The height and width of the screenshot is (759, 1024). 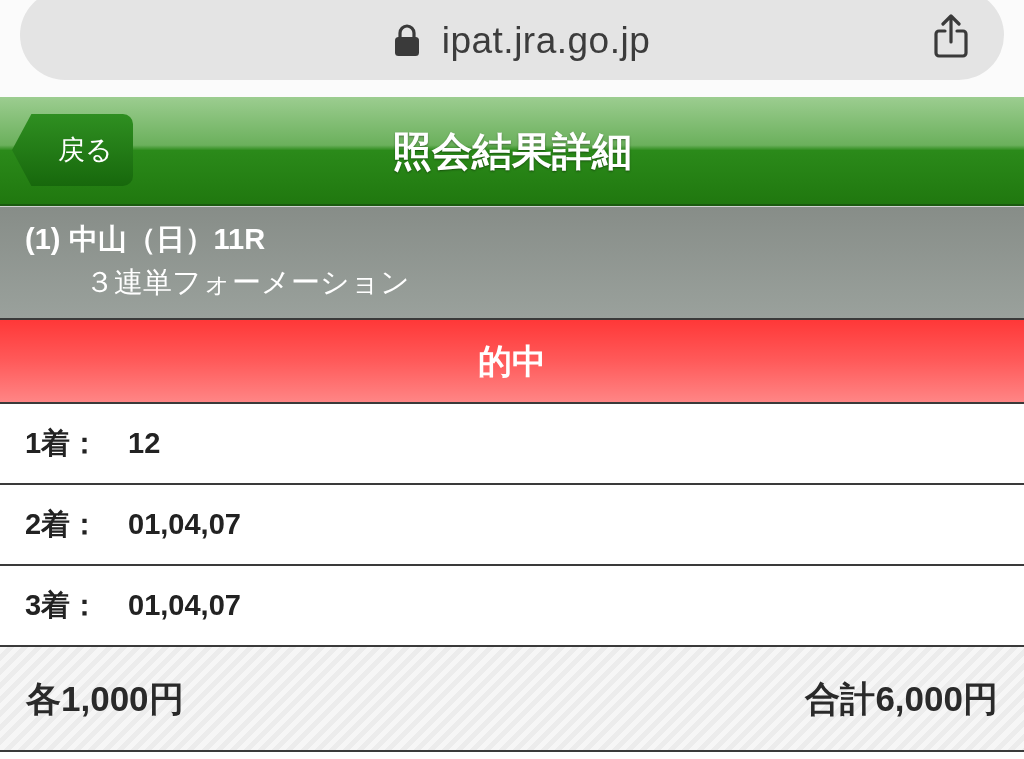 What do you see at coordinates (512, 361) in the screenshot?
I see `result-label: 的中` at bounding box center [512, 361].